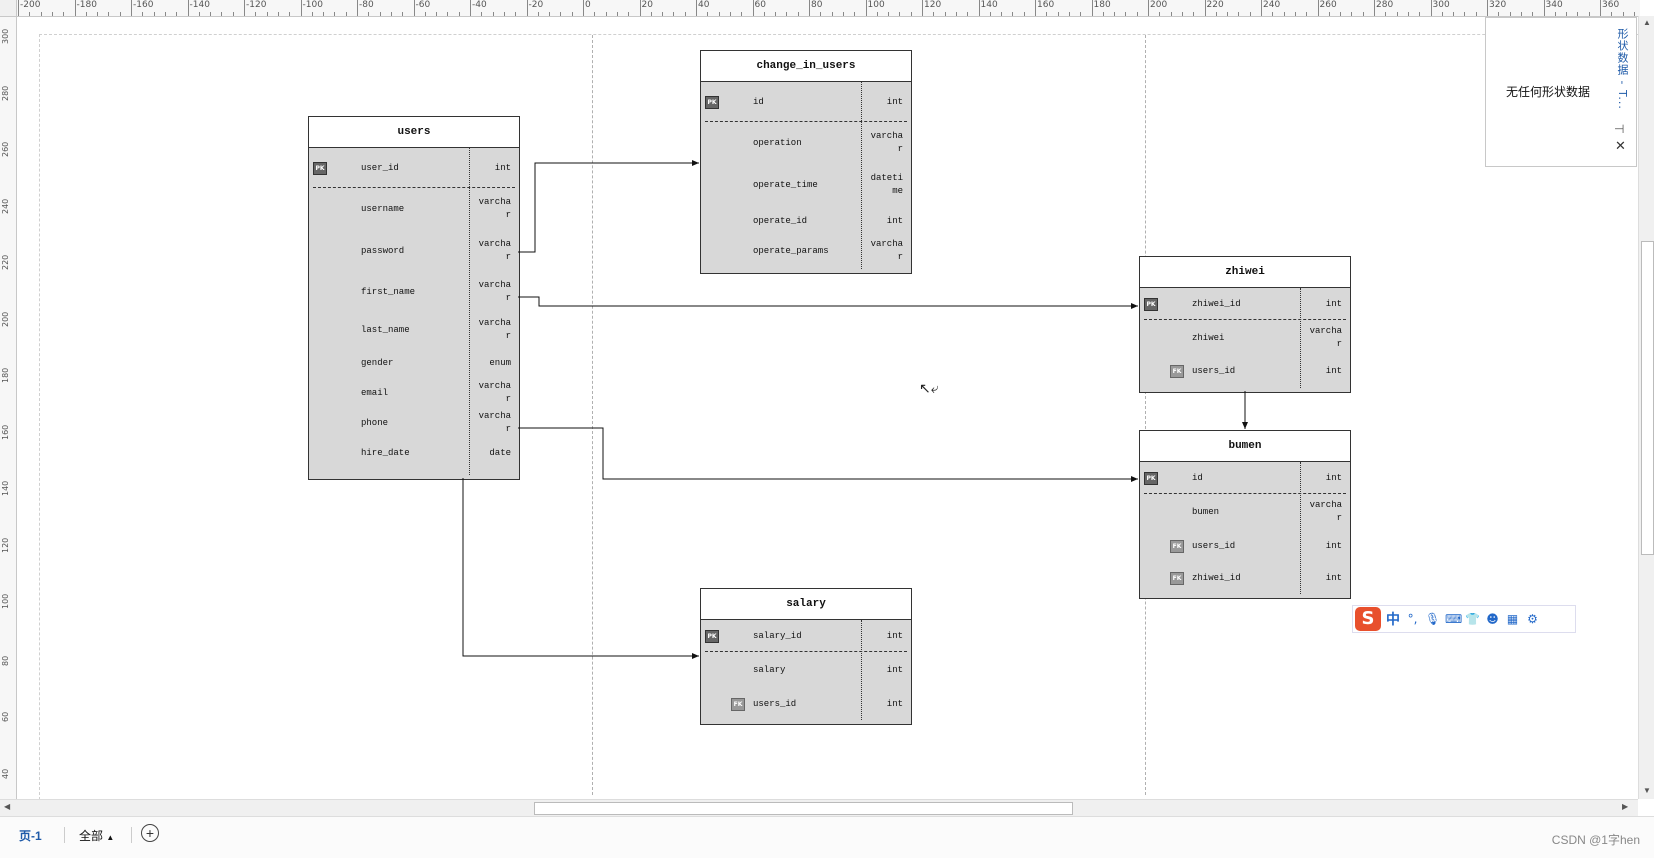 The width and height of the screenshot is (1654, 858). I want to click on field-row: username varchar, so click(414, 209).